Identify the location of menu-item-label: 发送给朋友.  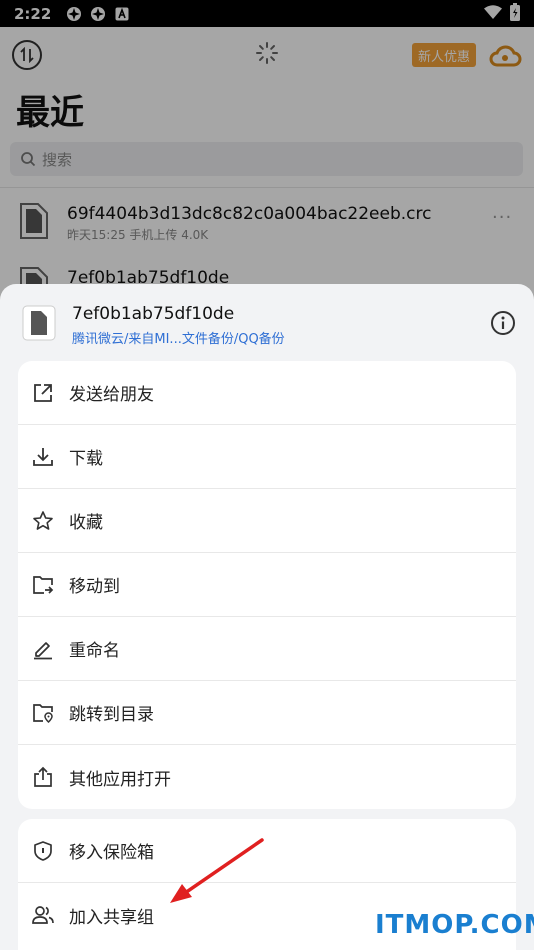
(111, 395).